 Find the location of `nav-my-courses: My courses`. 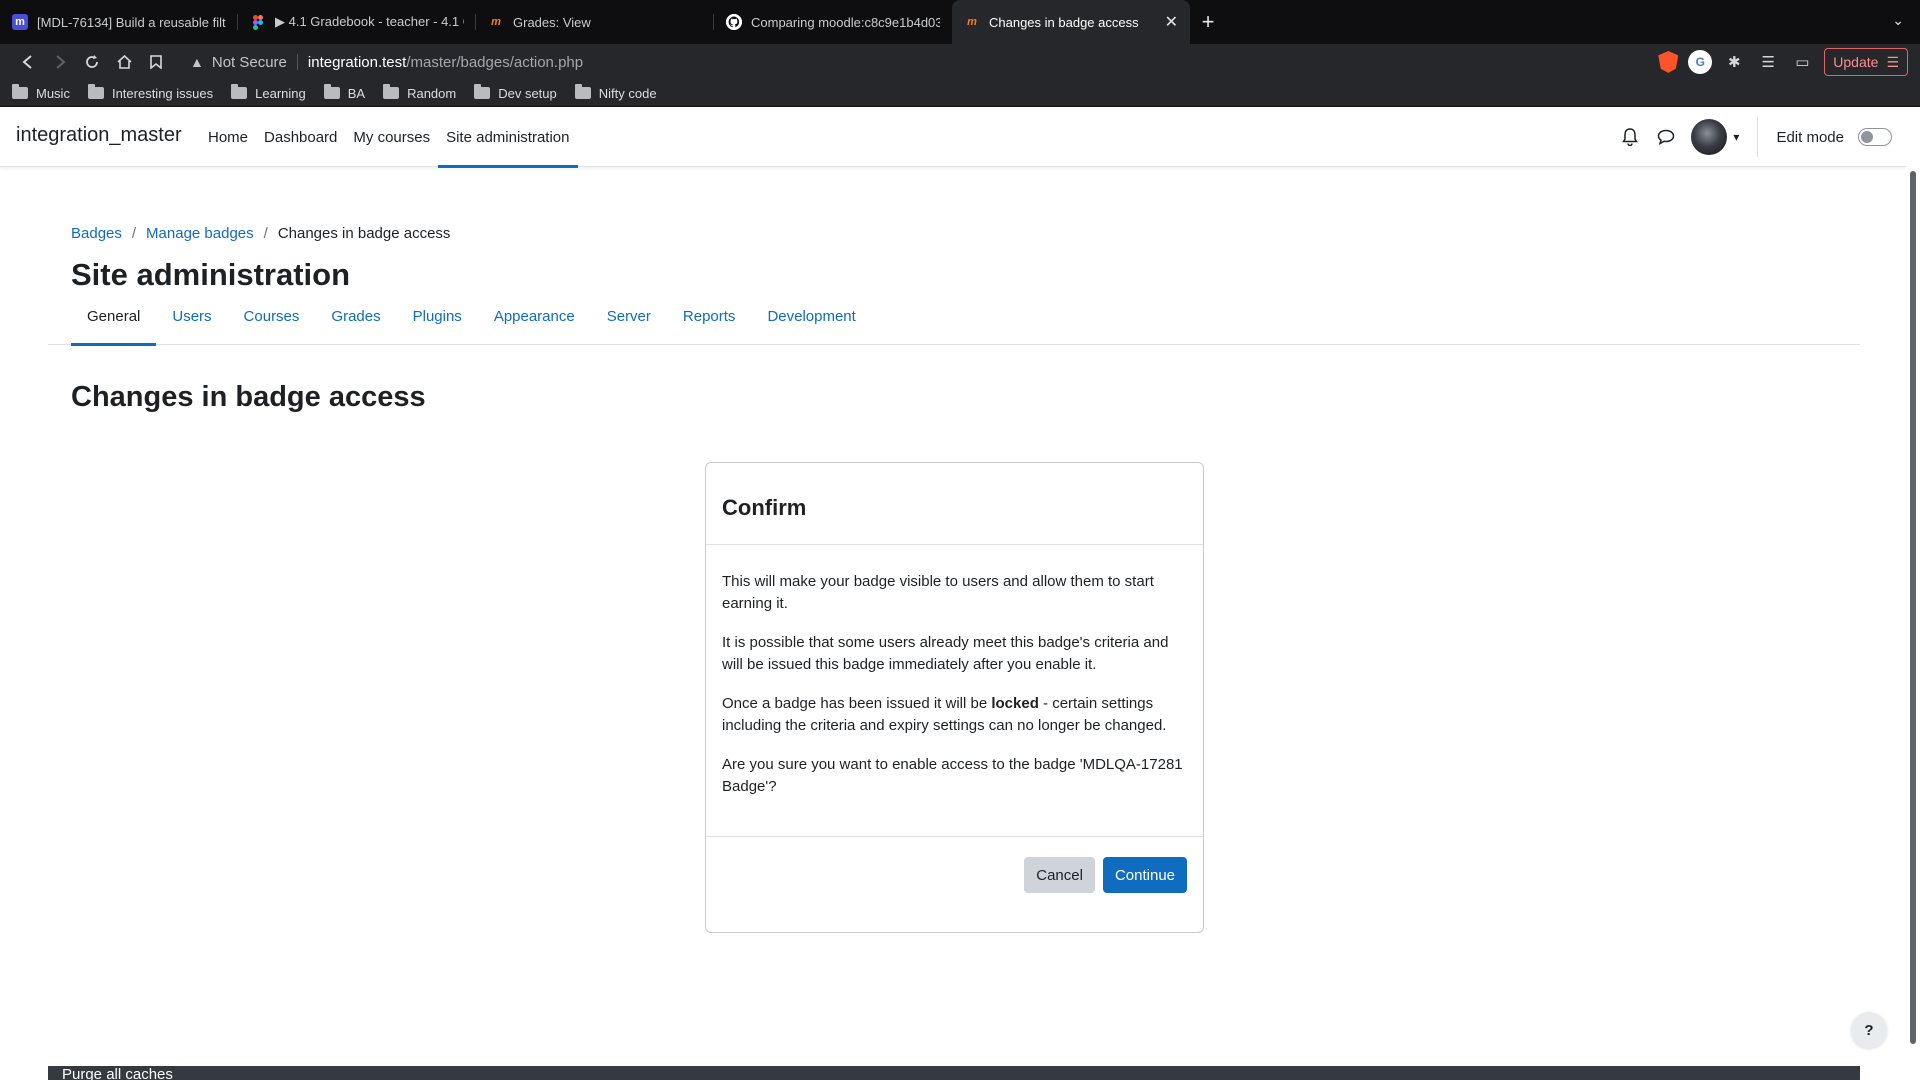

nav-my-courses: My courses is located at coordinates (391, 137).